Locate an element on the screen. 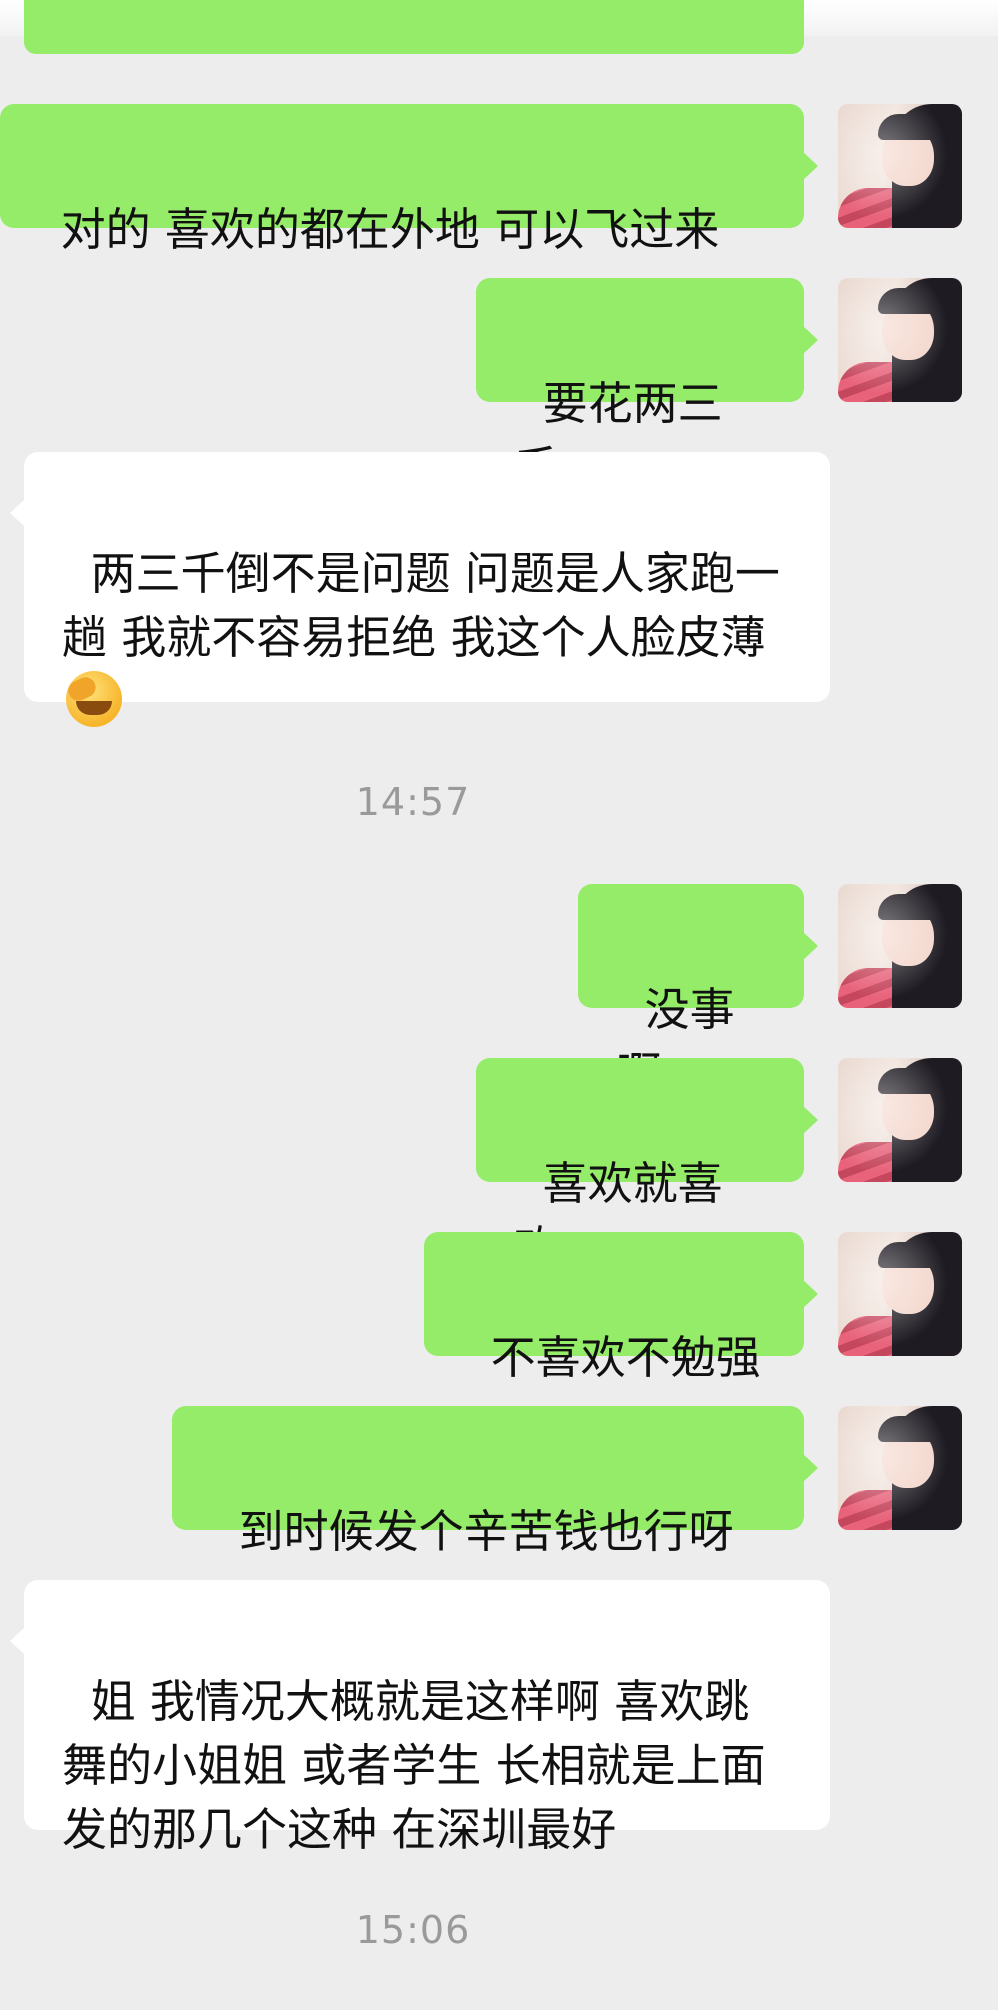  message-bubble-incoming: 两三千倒不是问题 问题是人家跑一趟 我就不容易拒绝 我这个人脸皮薄 is located at coordinates (427, 589).